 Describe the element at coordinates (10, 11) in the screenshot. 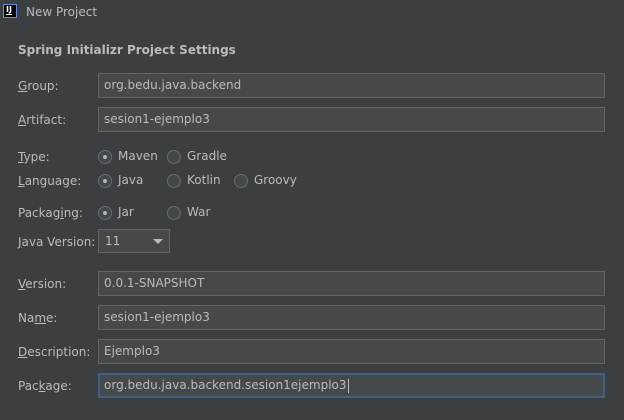

I see `intellij-idea-icon: IJ` at that location.